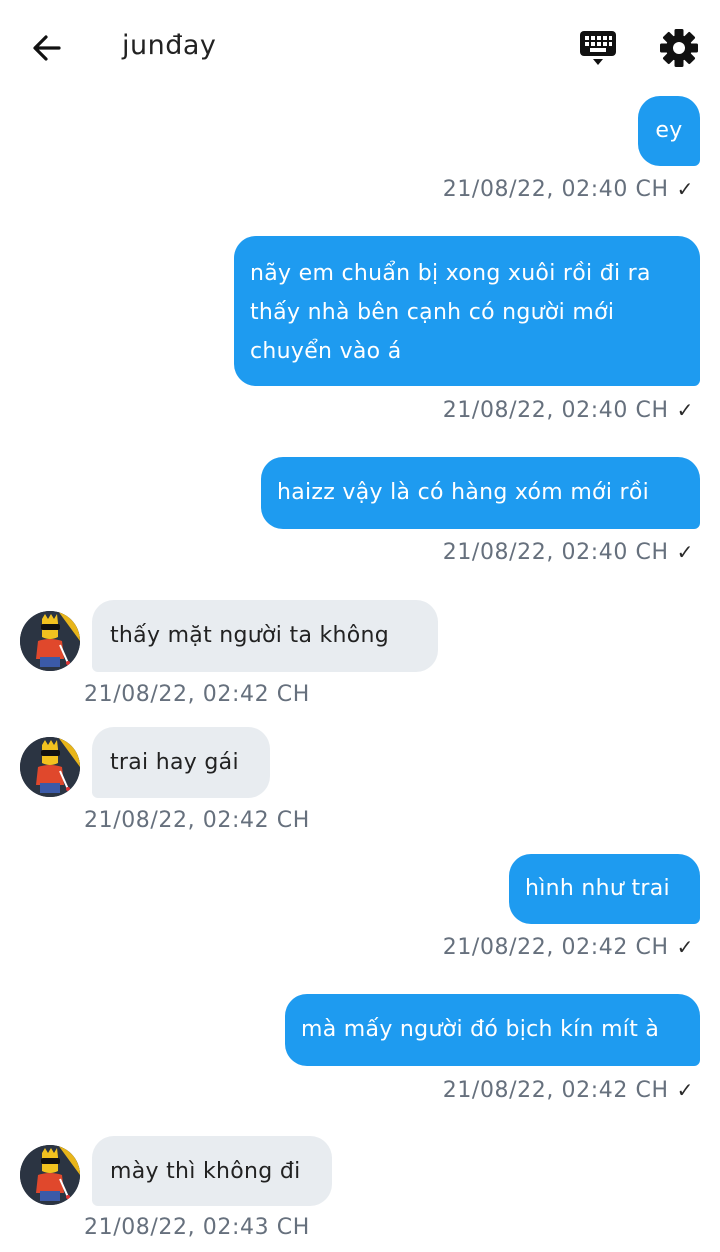  I want to click on message-bubble-incoming: trai hay gái, so click(181, 762).